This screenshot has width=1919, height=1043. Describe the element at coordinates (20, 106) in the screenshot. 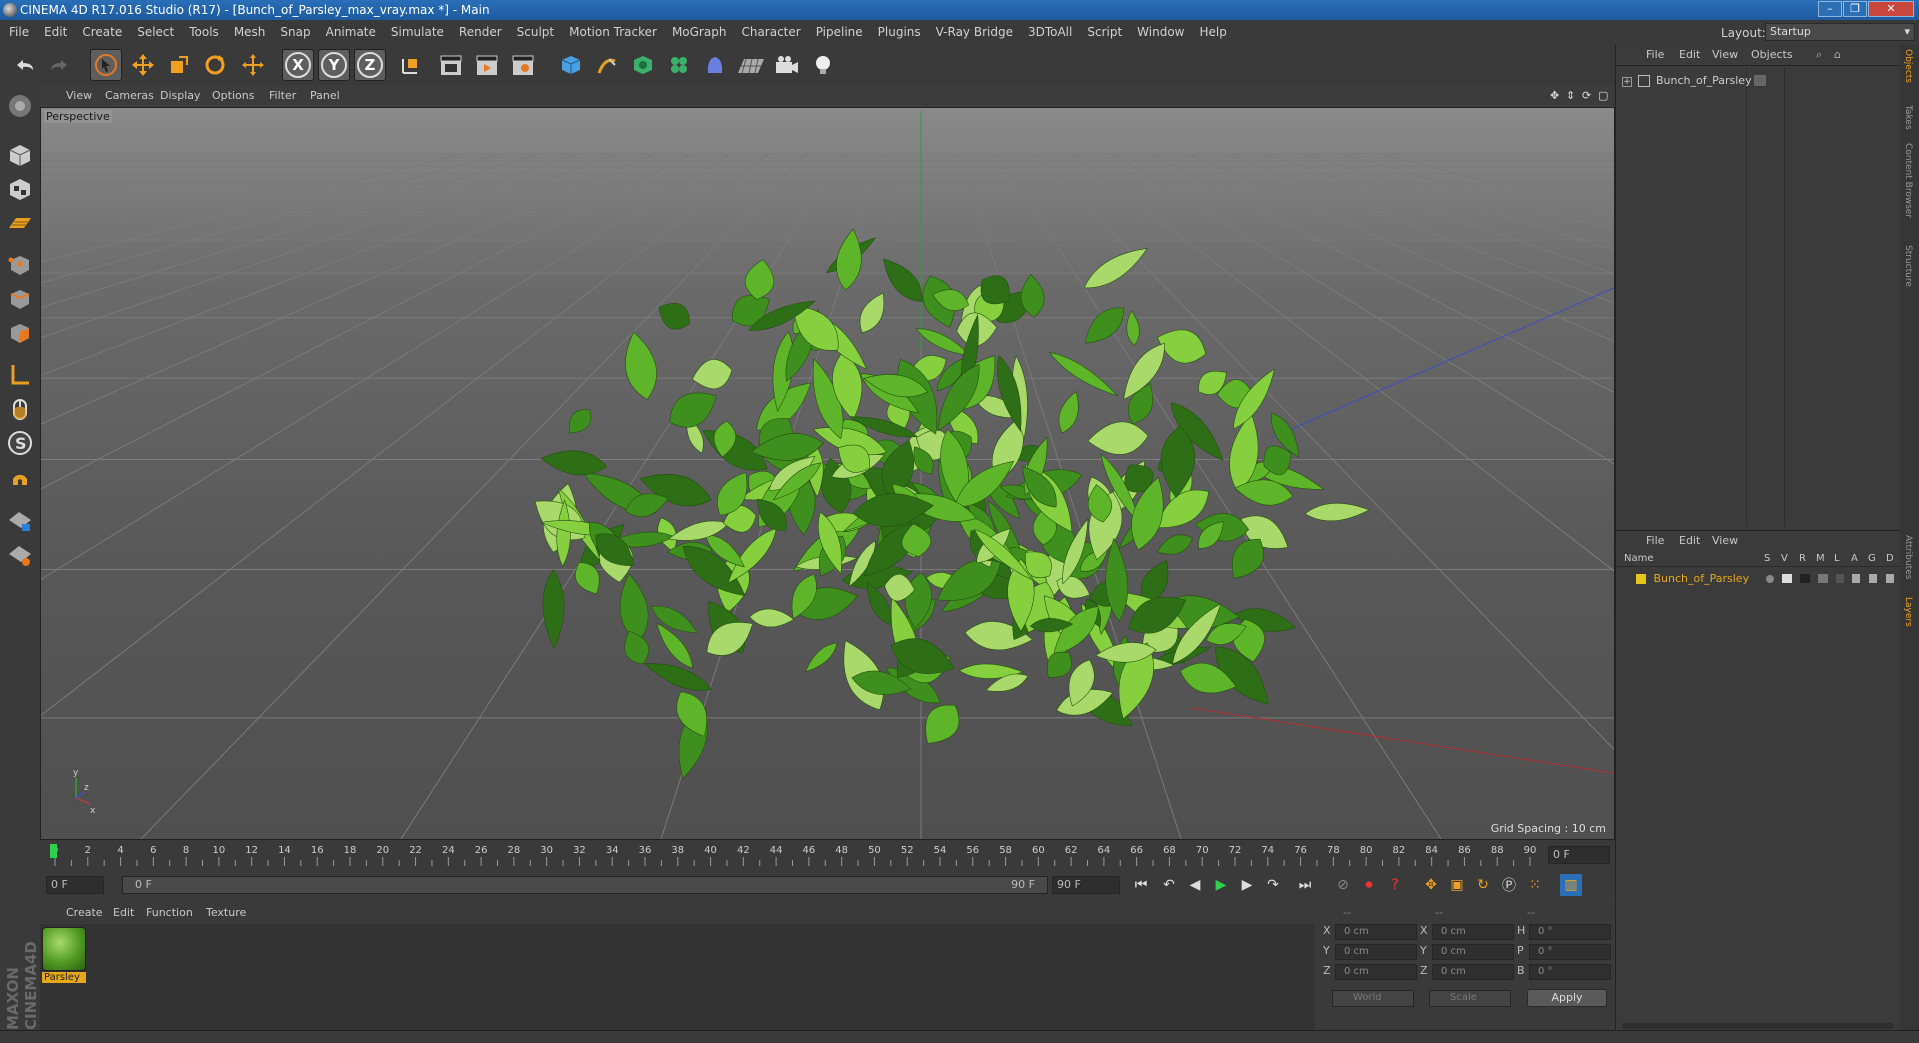

I see `make-editable-button` at that location.